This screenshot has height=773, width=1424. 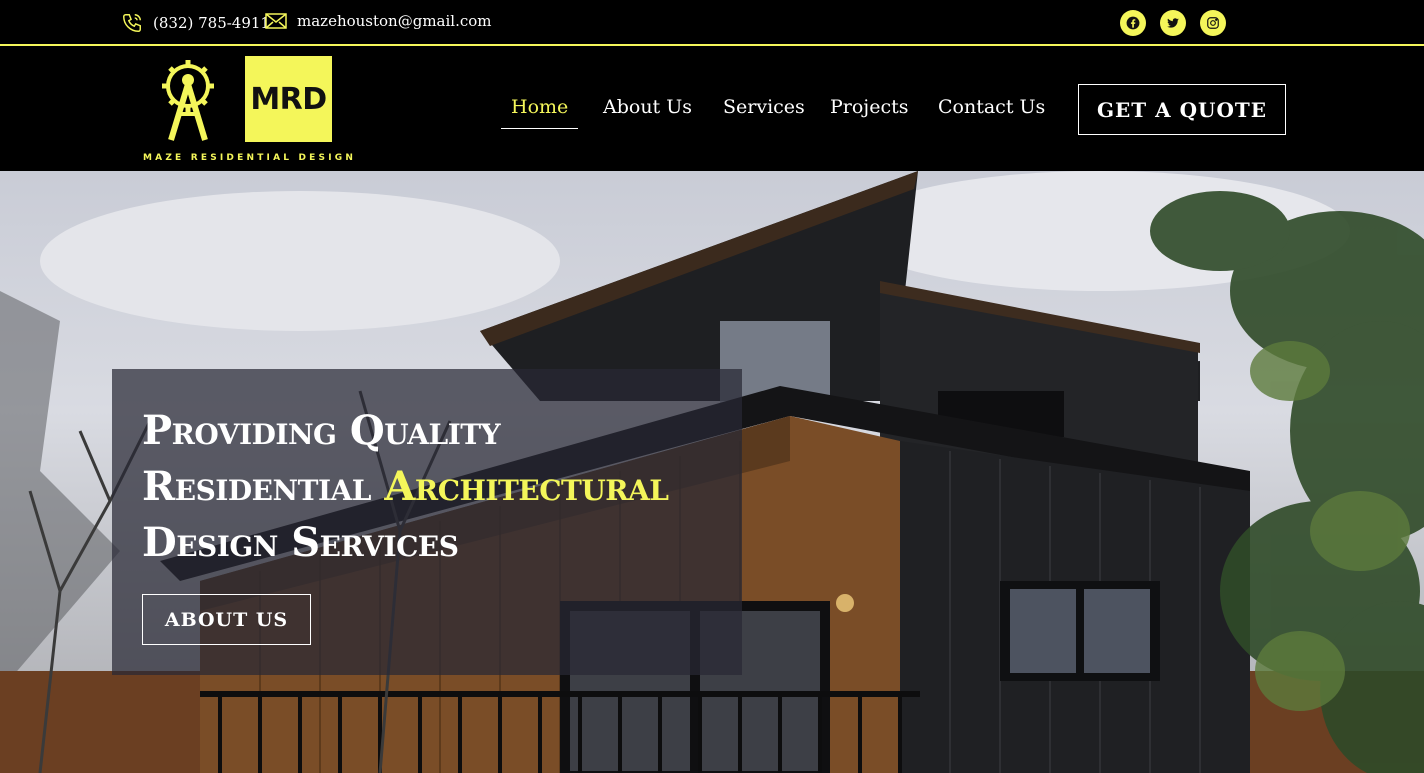 I want to click on headline-line-2: Residential, so click(x=263, y=486).